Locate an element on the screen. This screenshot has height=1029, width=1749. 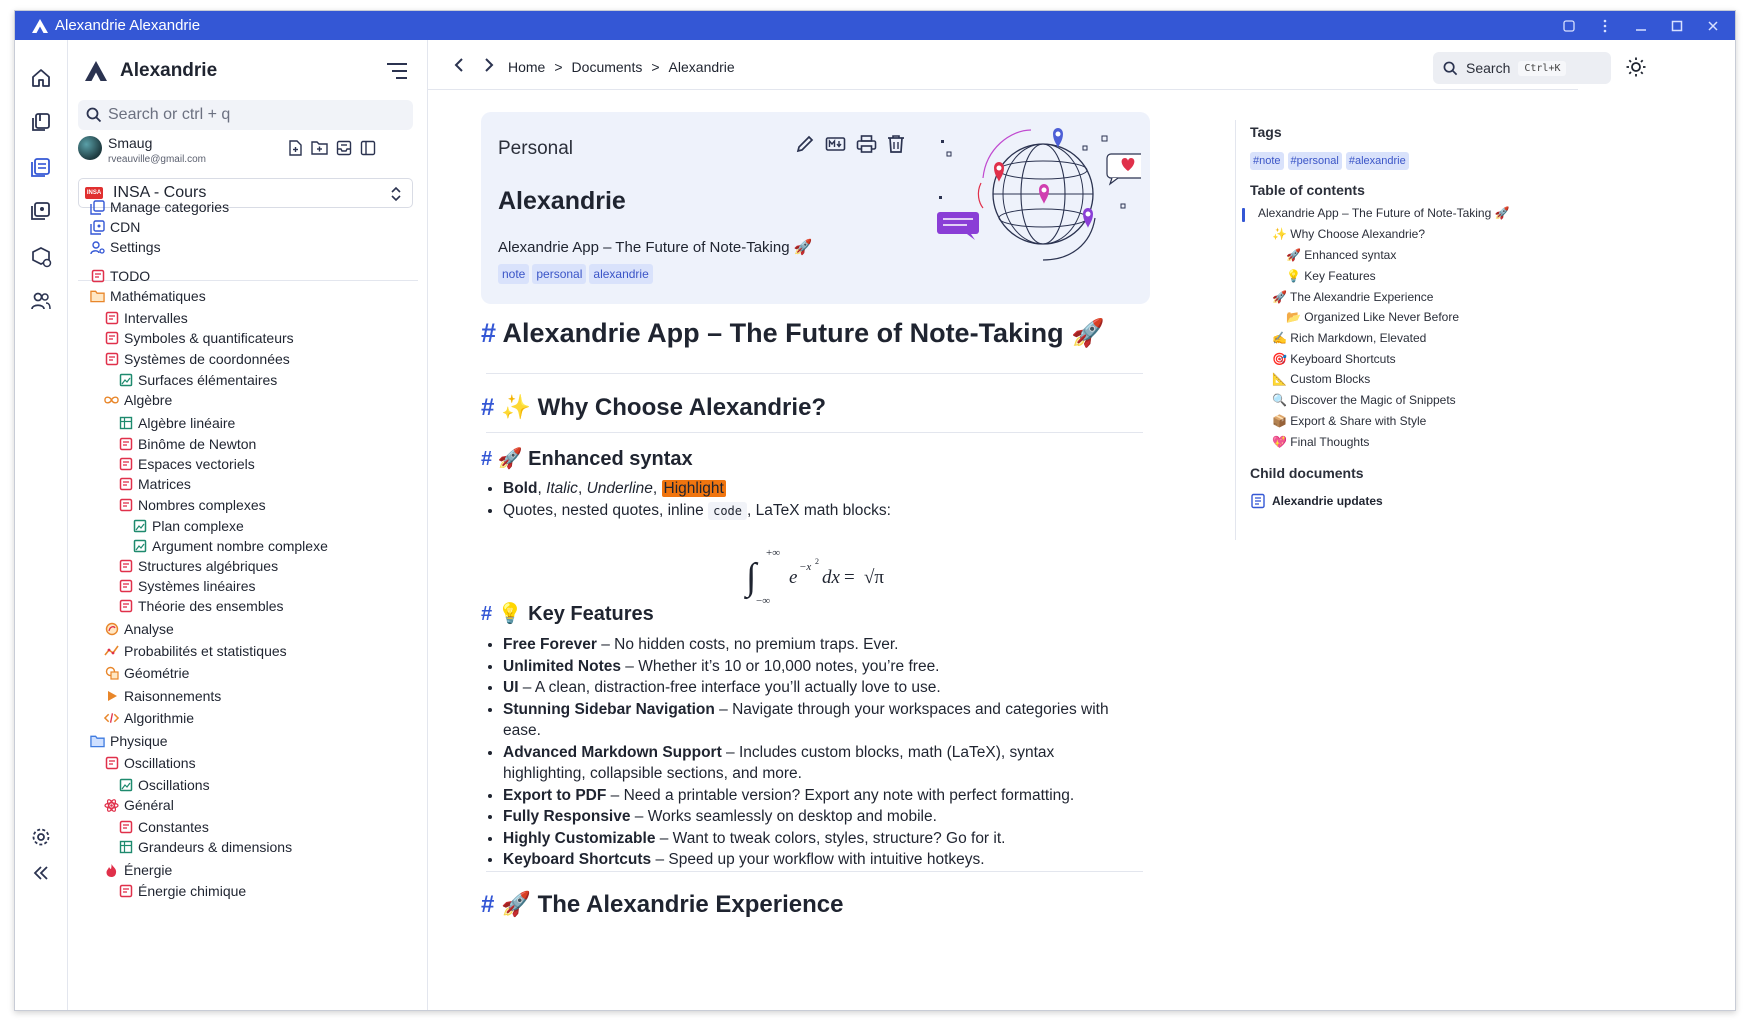
sidebar-link-cdn: CDN is located at coordinates (115, 227).